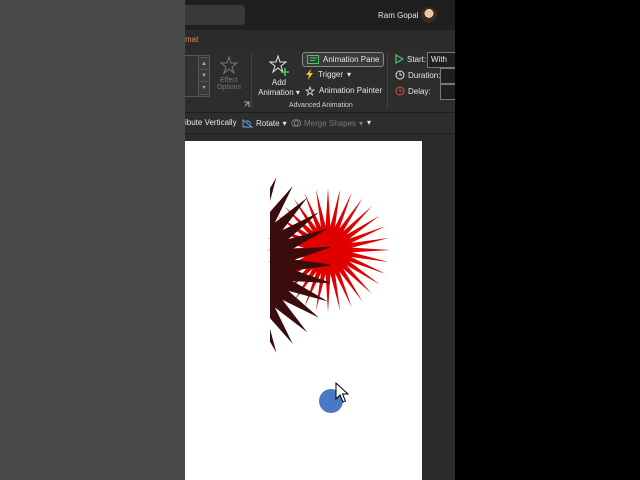  I want to click on add-animation-button: Add Animation ▾, so click(279, 76).